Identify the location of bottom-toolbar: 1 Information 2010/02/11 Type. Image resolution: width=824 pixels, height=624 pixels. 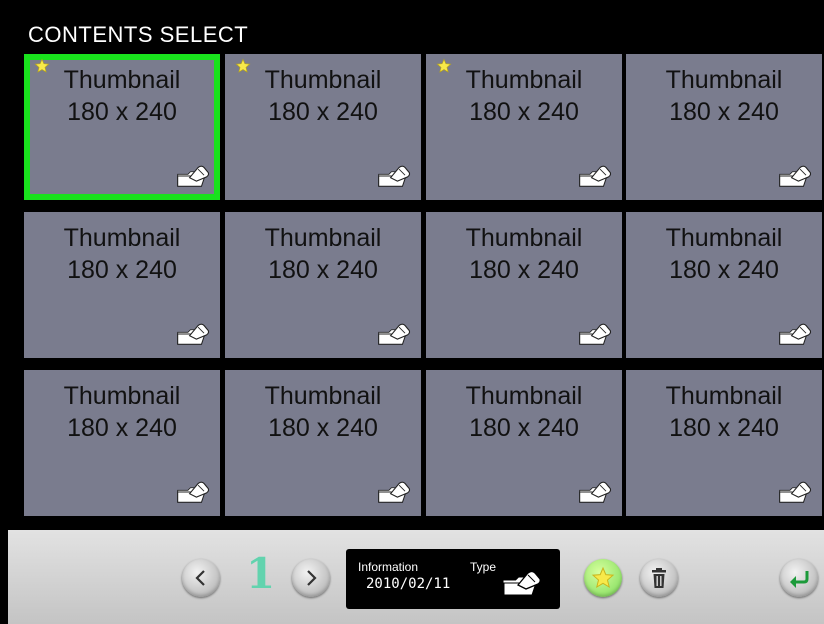
(416, 577).